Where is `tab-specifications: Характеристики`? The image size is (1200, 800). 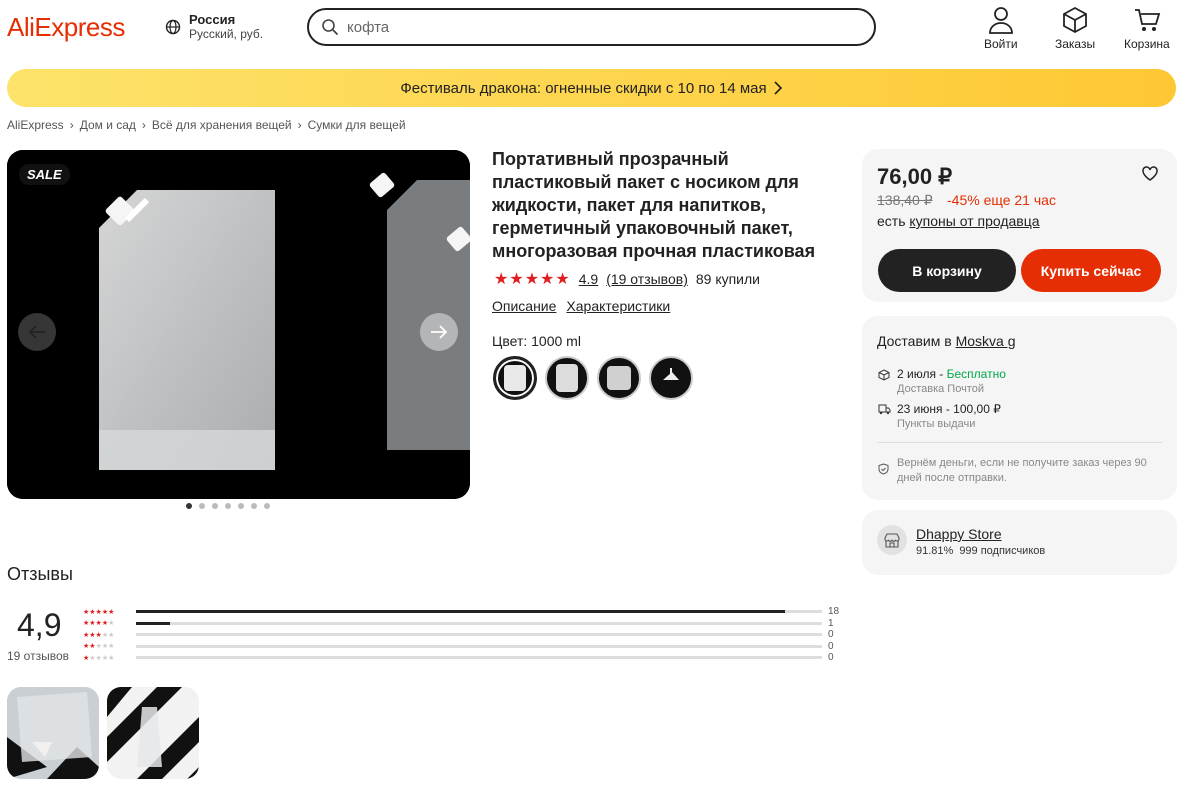 tab-specifications: Характеристики is located at coordinates (618, 306).